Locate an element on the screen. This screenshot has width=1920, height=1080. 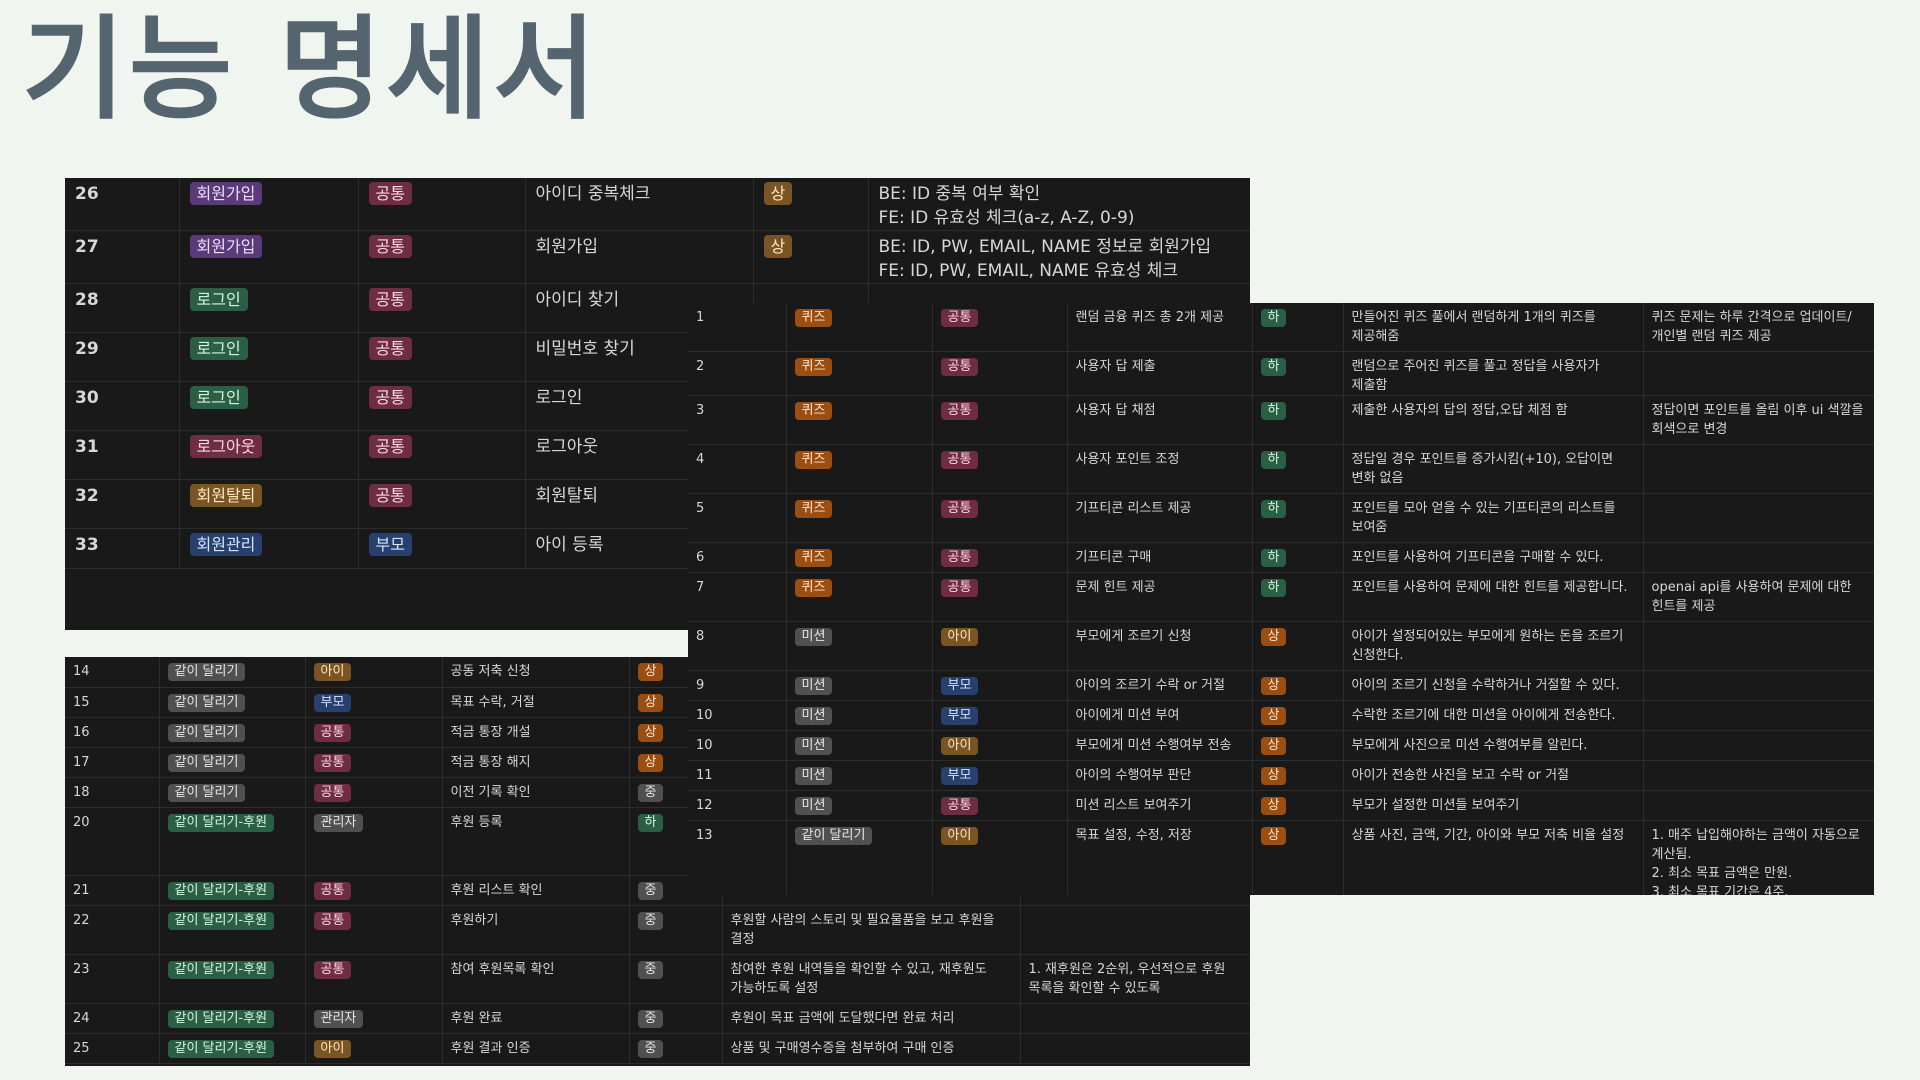
feature-name: 아이디 중복체크 is located at coordinates (593, 194).